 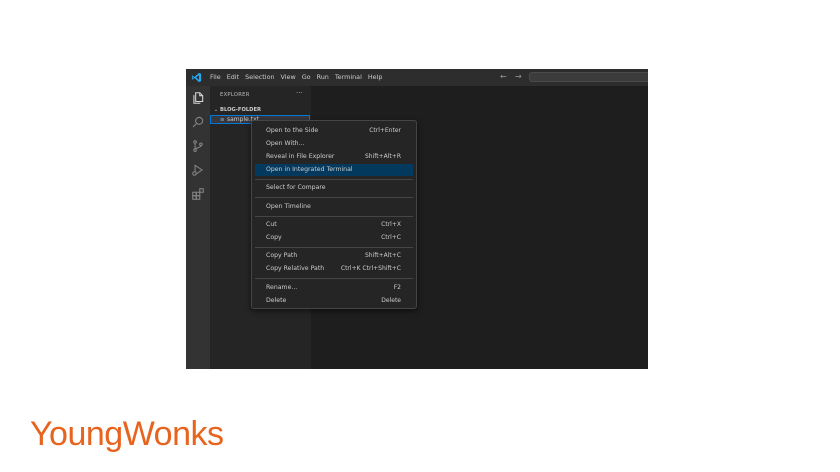 I want to click on menu-file: File, so click(x=215, y=77).